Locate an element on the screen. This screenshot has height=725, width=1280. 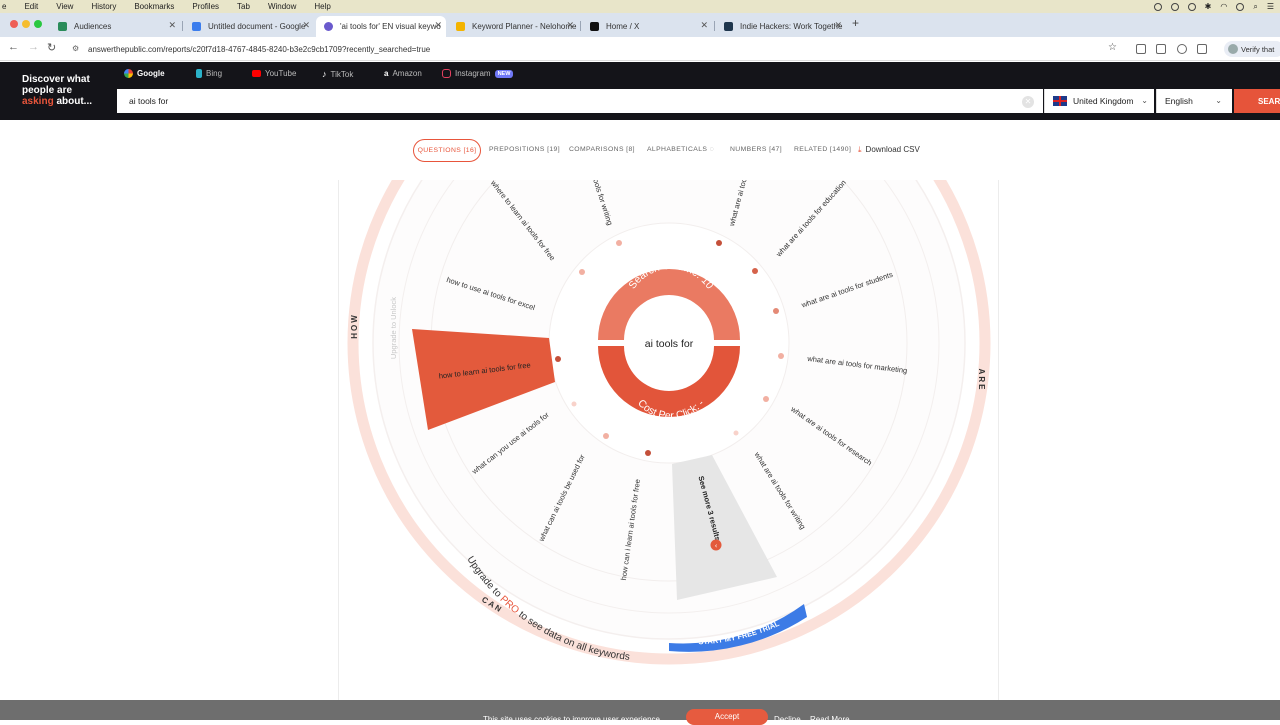
platform-tab-instagram: Instagram NEW is located at coordinates (478, 73).